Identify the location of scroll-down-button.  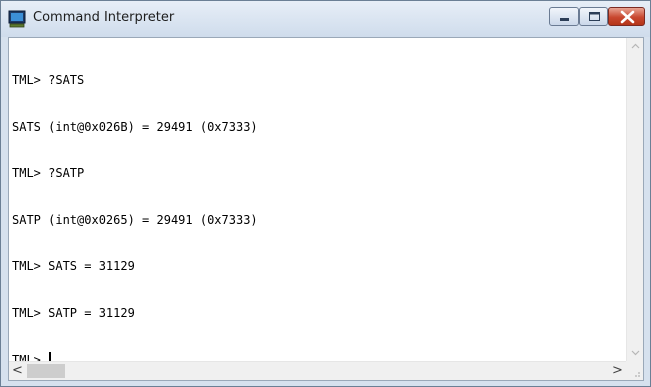
(635, 352).